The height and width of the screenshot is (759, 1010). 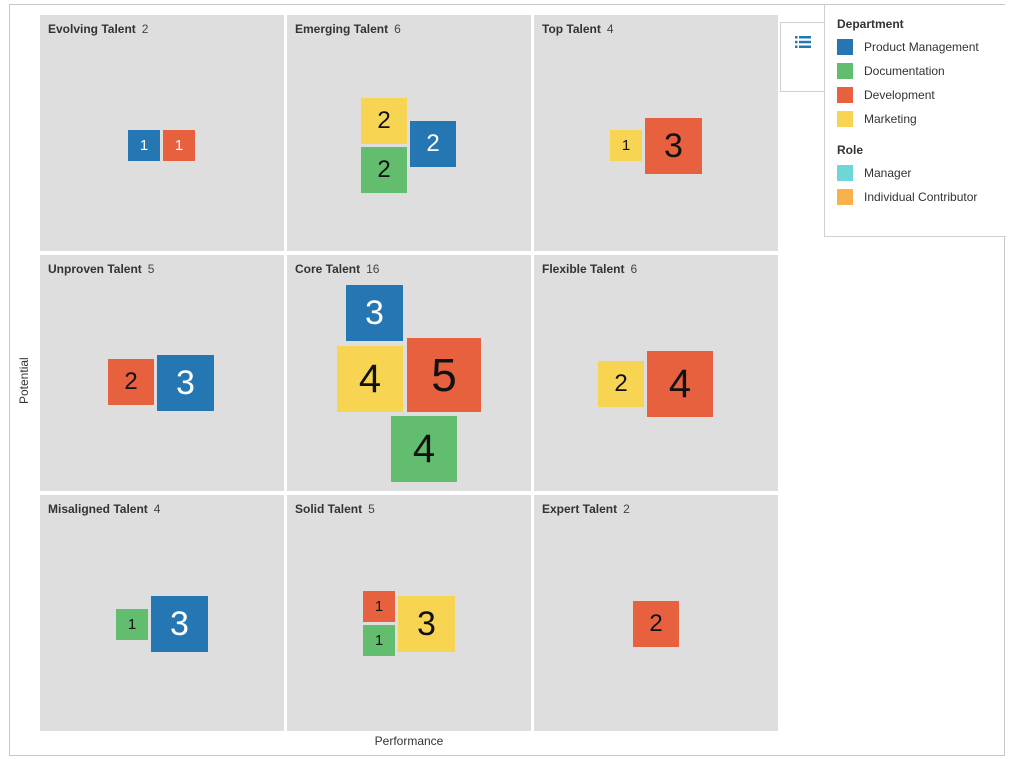 I want to click on cell-misaligned-talent: Misaligned Talent 4 1 3, so click(x=162, y=613).